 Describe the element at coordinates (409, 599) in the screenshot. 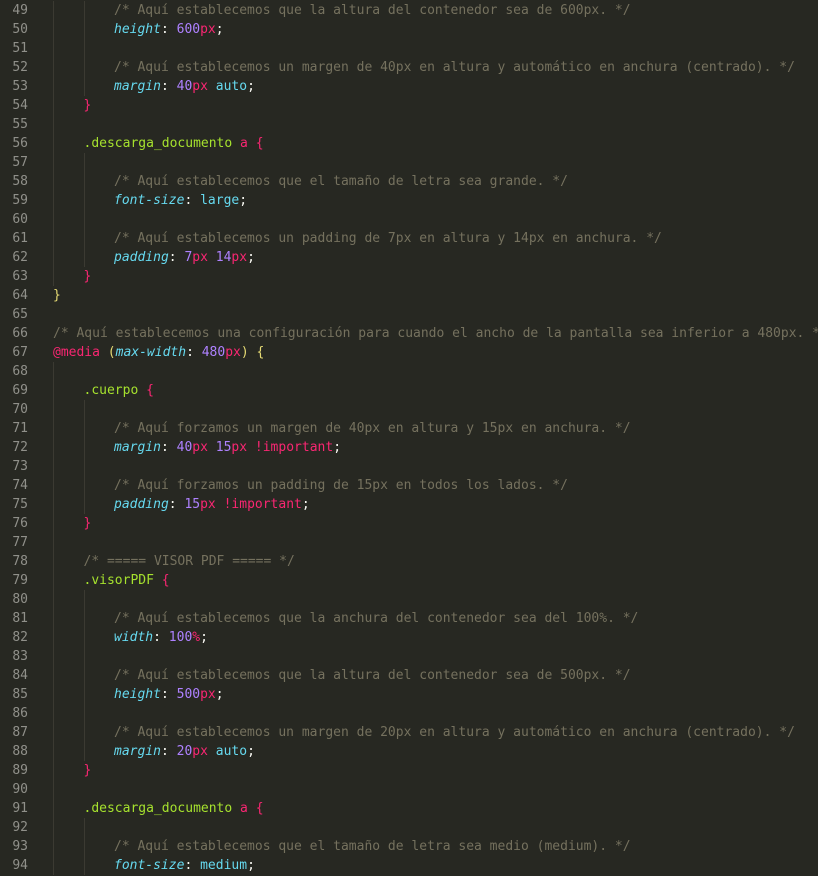

I see `code-line: 80` at that location.